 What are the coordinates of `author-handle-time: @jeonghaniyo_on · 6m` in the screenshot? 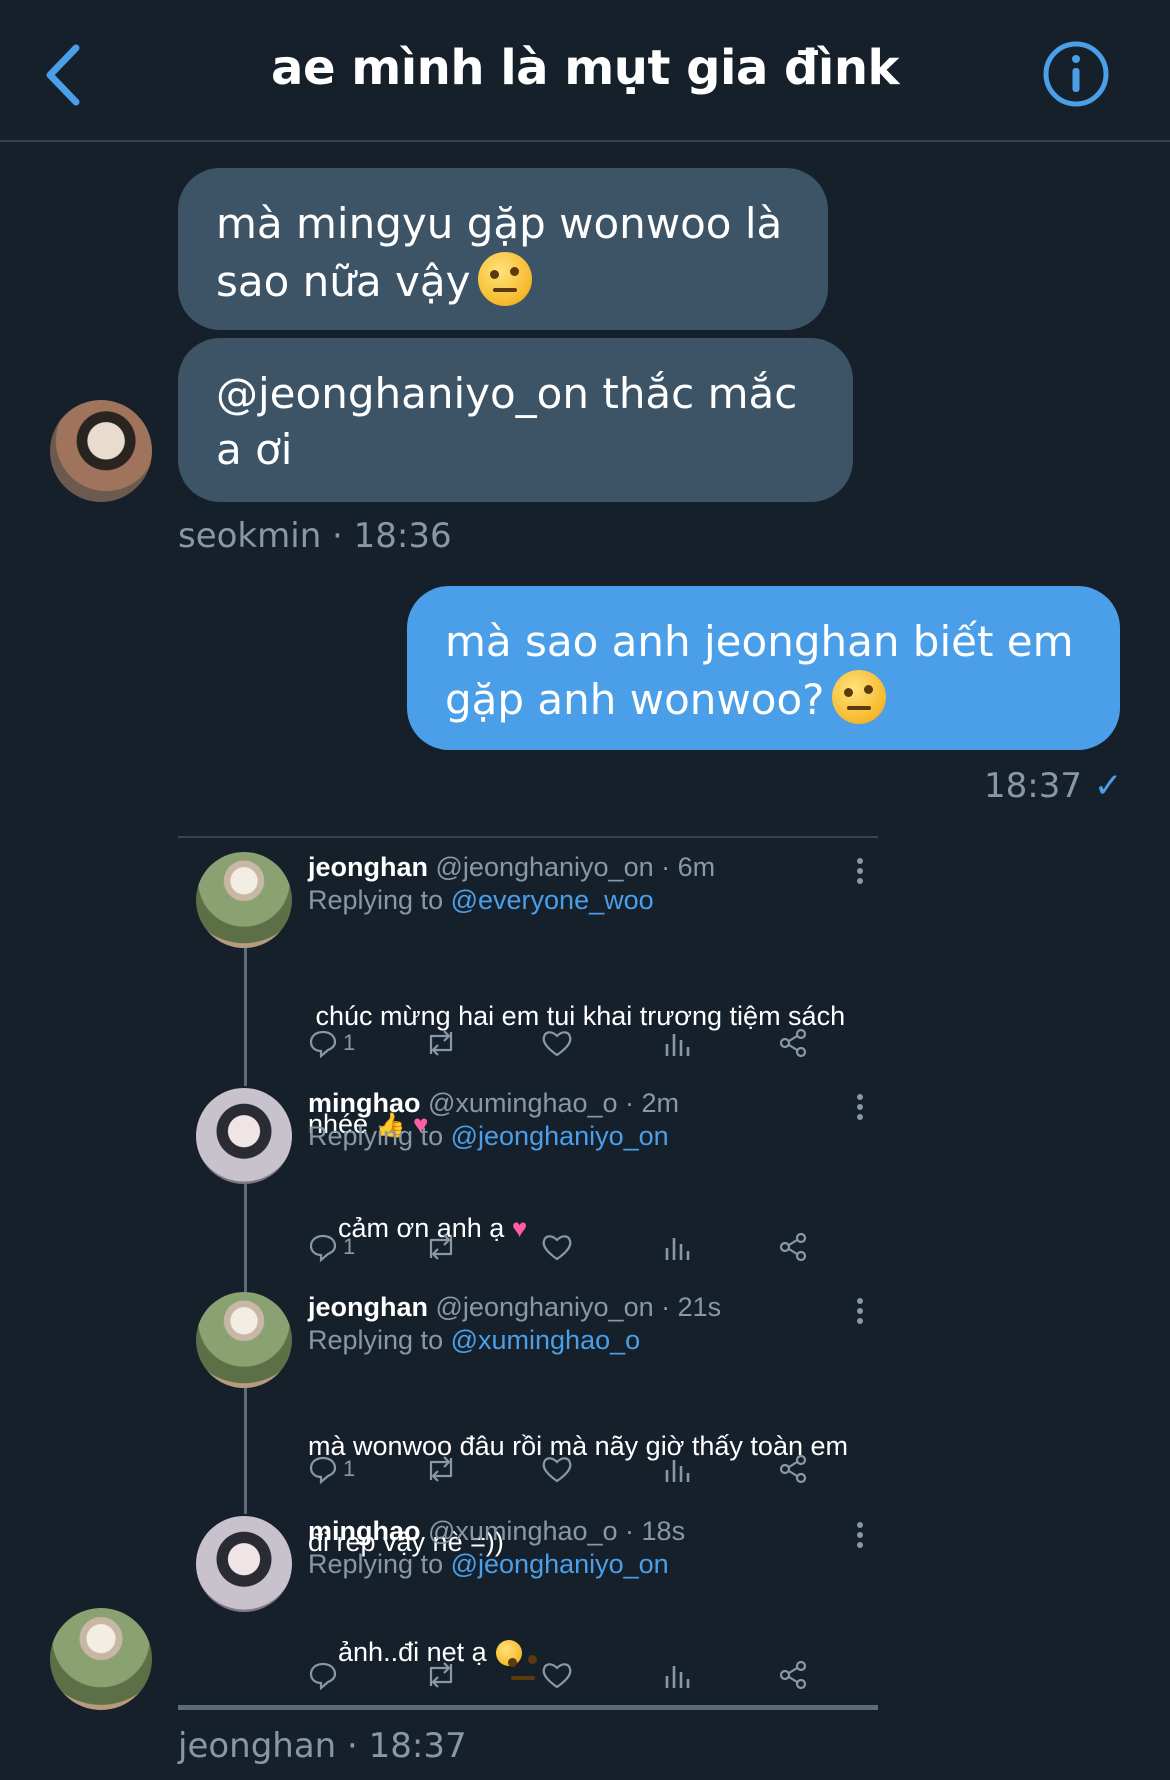 It's located at (575, 867).